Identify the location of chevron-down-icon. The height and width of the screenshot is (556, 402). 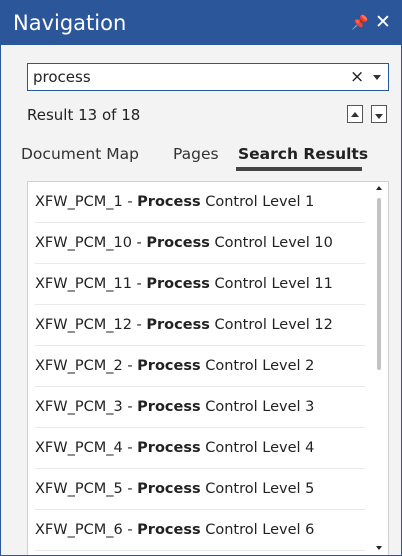
(377, 77).